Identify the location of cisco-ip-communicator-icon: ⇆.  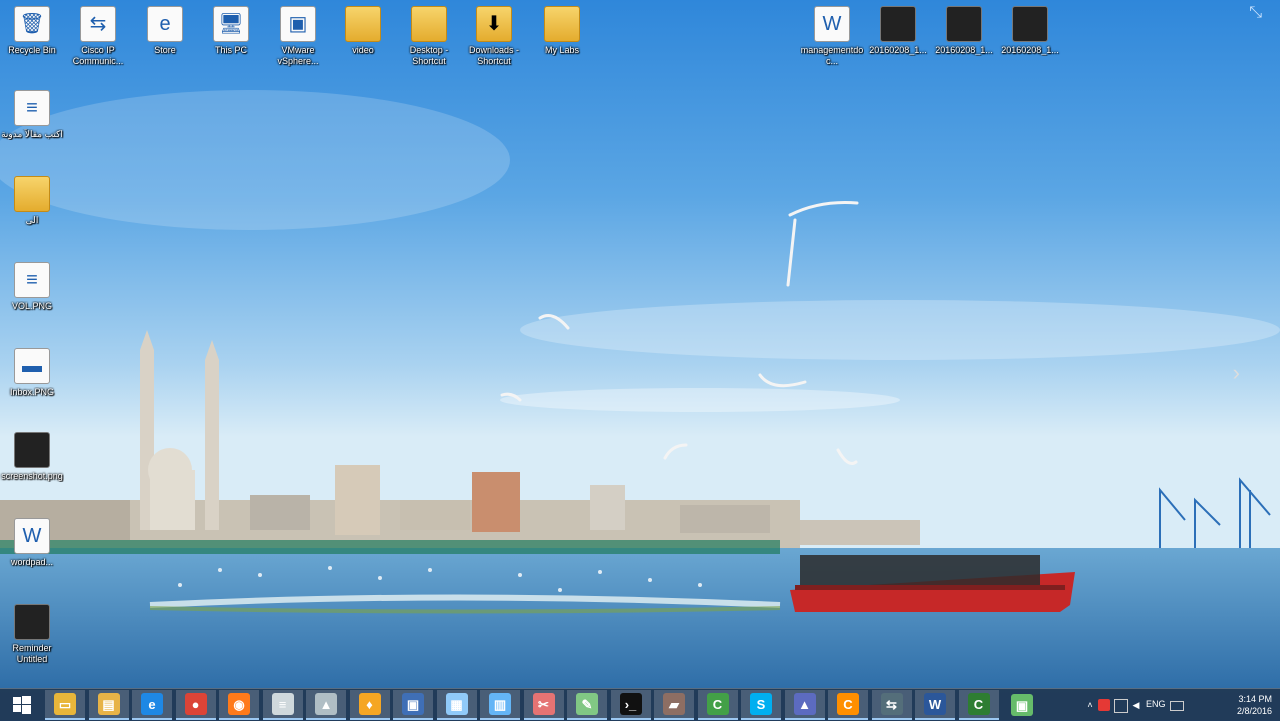
(98, 24).